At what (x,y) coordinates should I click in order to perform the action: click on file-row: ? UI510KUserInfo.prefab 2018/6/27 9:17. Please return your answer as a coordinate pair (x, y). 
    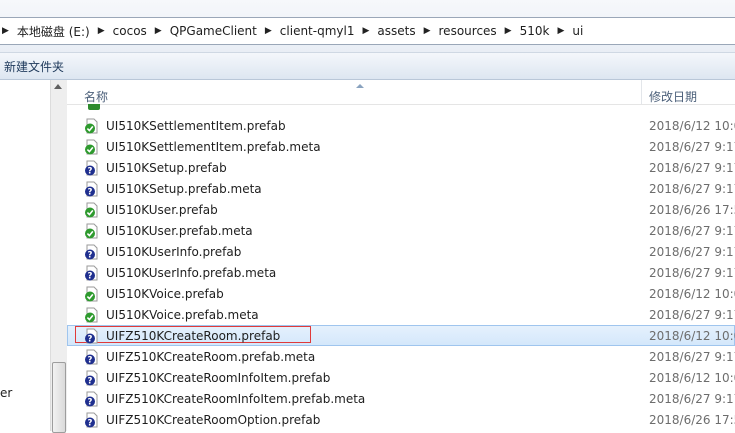
    Looking at the image, I should click on (401, 251).